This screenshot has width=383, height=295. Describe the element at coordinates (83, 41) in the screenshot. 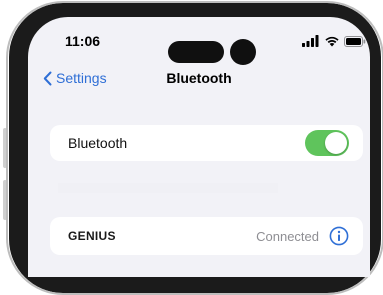

I see `status-time: 11:06` at that location.